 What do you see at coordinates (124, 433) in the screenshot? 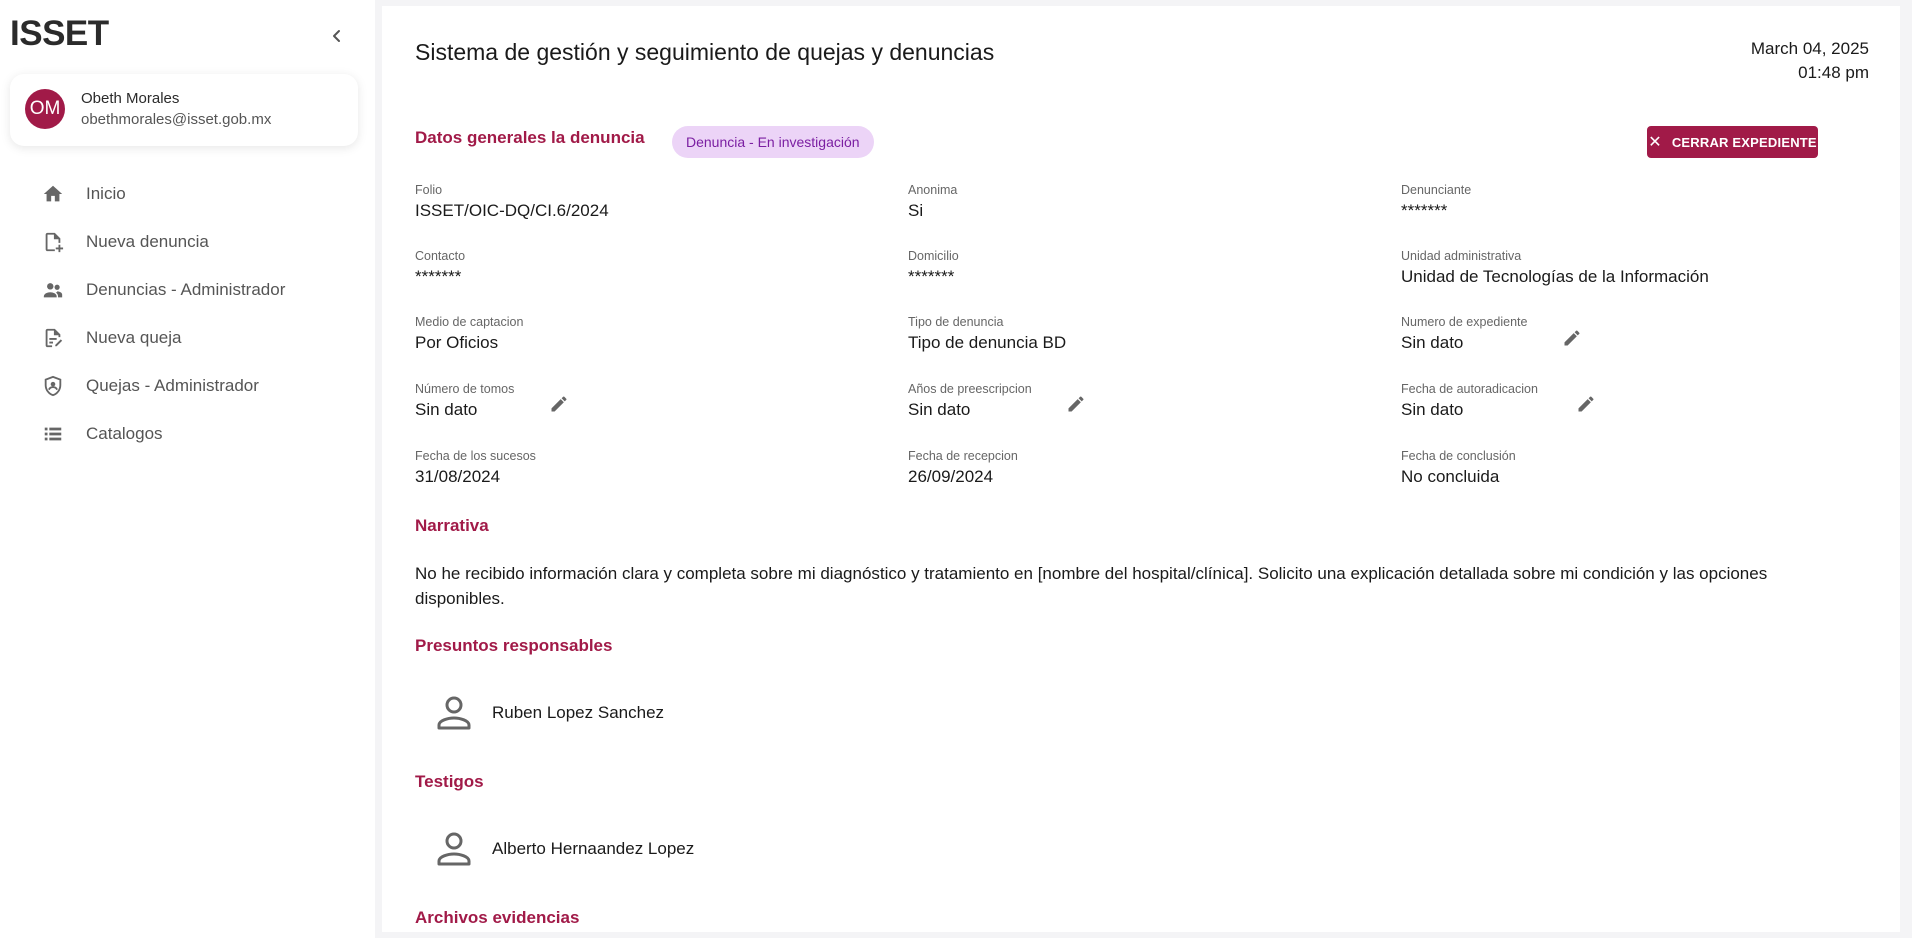
I see `sidebar-item-label: Catalogos` at bounding box center [124, 433].